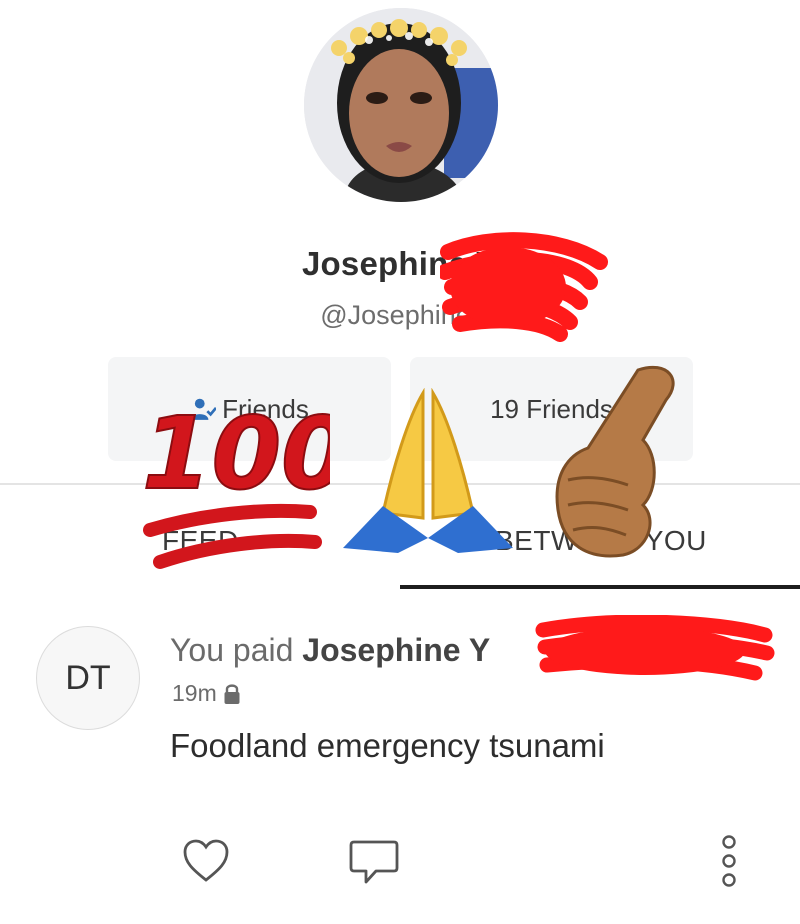  I want to click on friends-label: Friends, so click(265, 408).